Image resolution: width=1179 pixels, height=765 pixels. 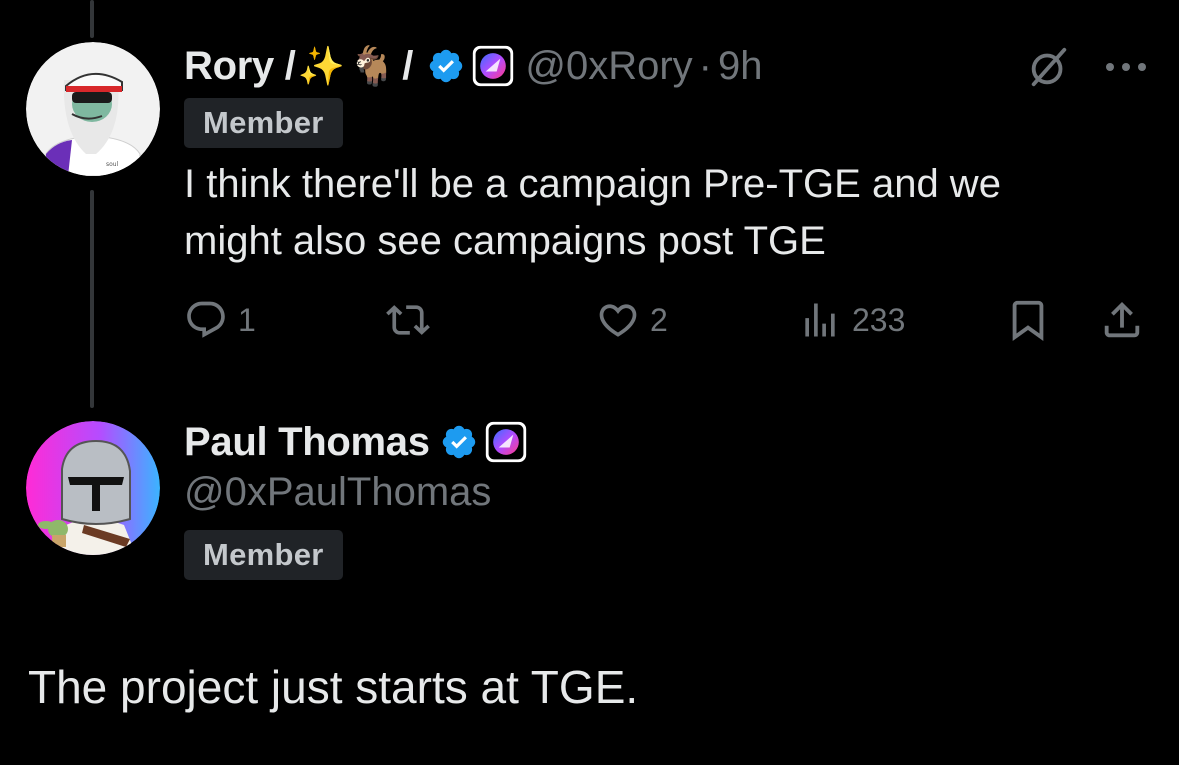 What do you see at coordinates (321, 66) in the screenshot?
I see `sparkles-emoji: ✨` at bounding box center [321, 66].